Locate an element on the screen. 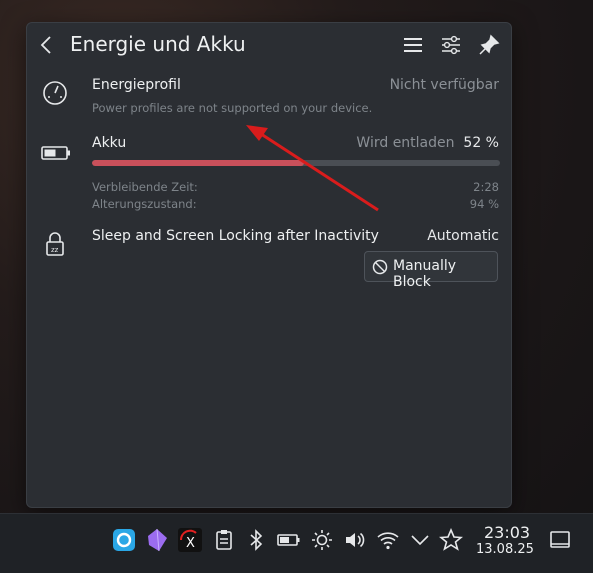 This screenshot has height=573, width=593. battery-icon is located at coordinates (55, 153).